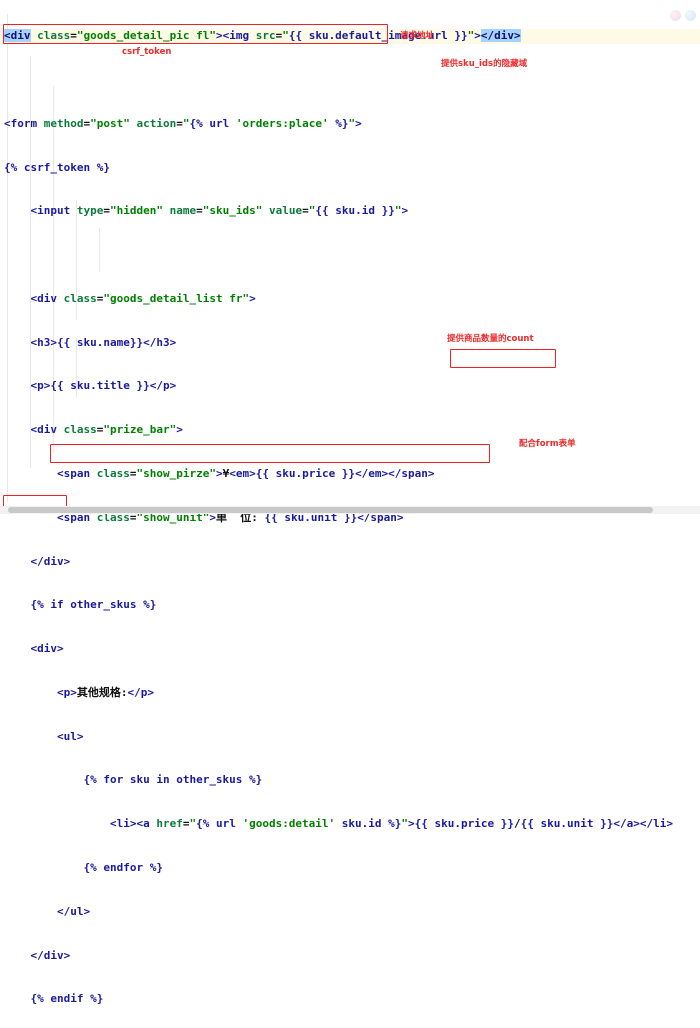  Describe the element at coordinates (675, 15) in the screenshot. I see `decorative-circle-icon-pink` at that location.